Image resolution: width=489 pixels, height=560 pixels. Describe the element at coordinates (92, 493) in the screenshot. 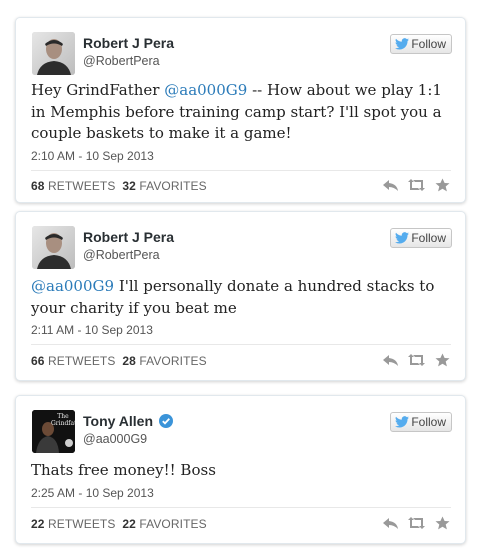

I see `tweet-timestamp: 2:25 AM - 10 Sep 2013` at that location.